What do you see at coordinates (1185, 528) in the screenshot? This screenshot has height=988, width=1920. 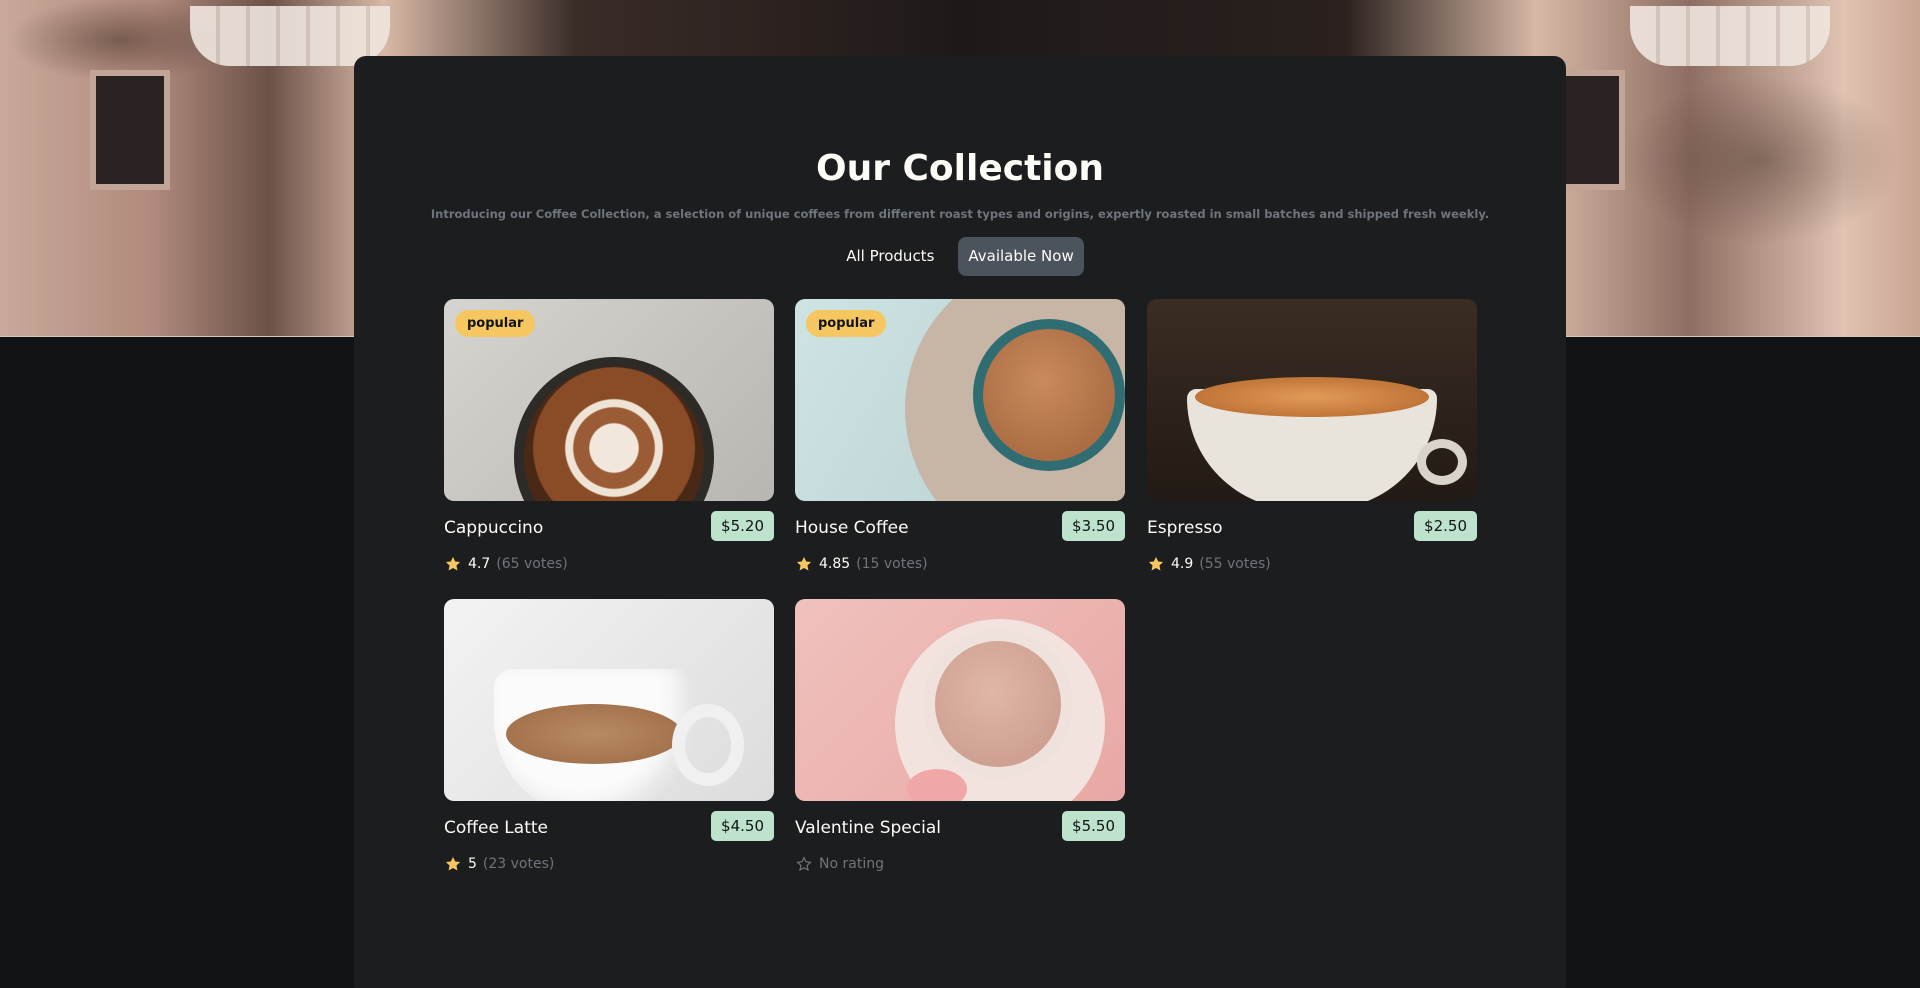 I see `product-name: Espresso` at bounding box center [1185, 528].